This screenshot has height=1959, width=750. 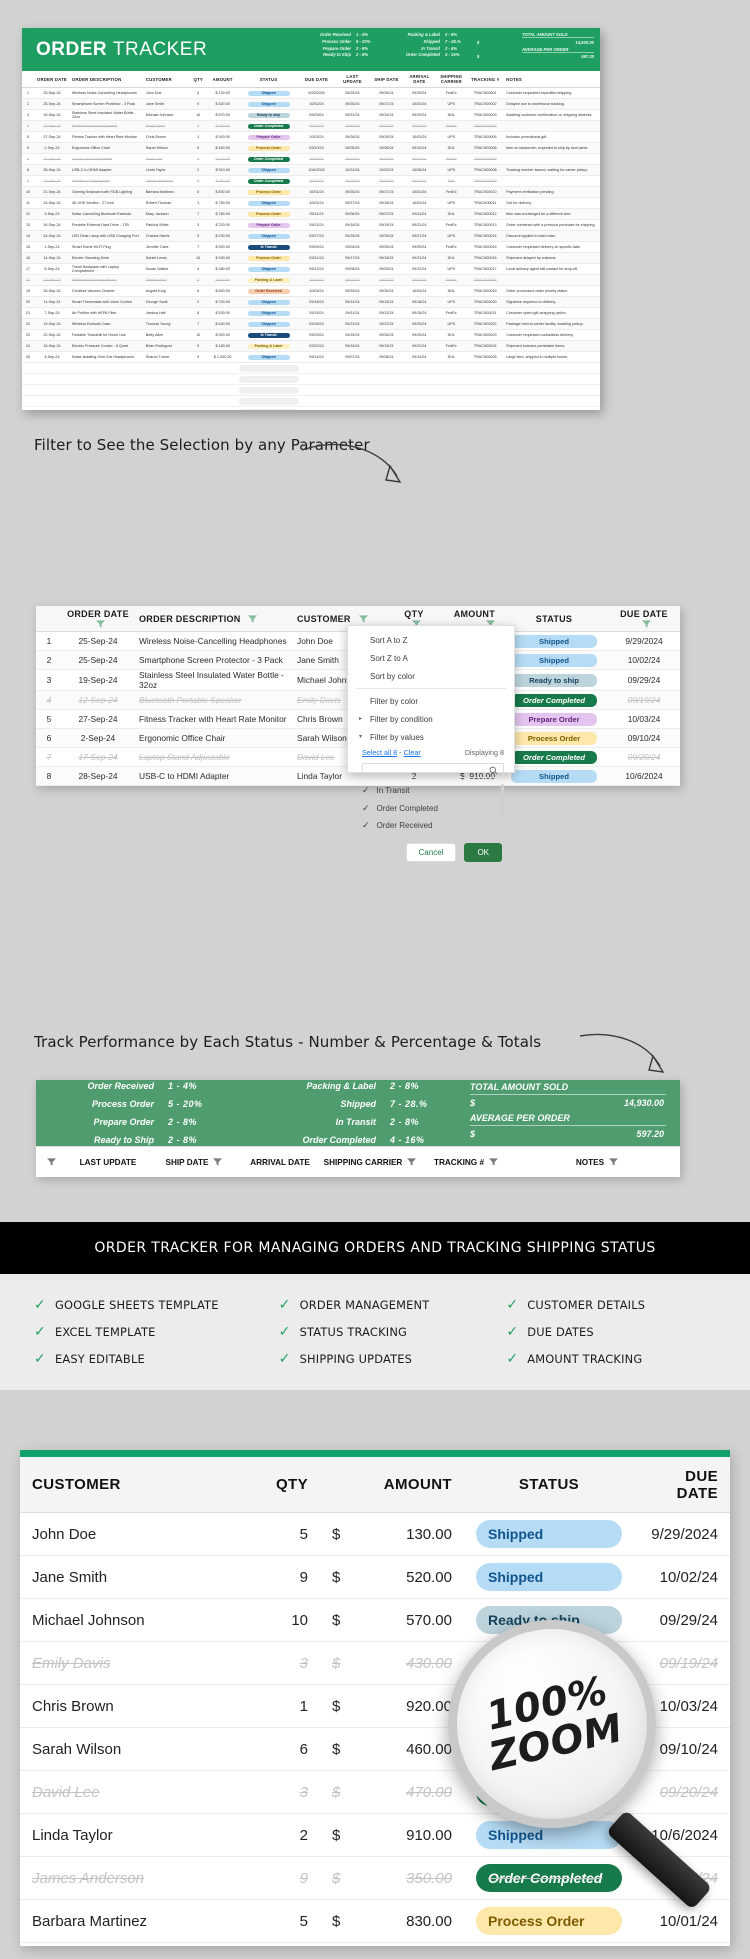 I want to click on col-header-shipping-carrier: SHIPPING CARRIER, so click(x=370, y=1162).